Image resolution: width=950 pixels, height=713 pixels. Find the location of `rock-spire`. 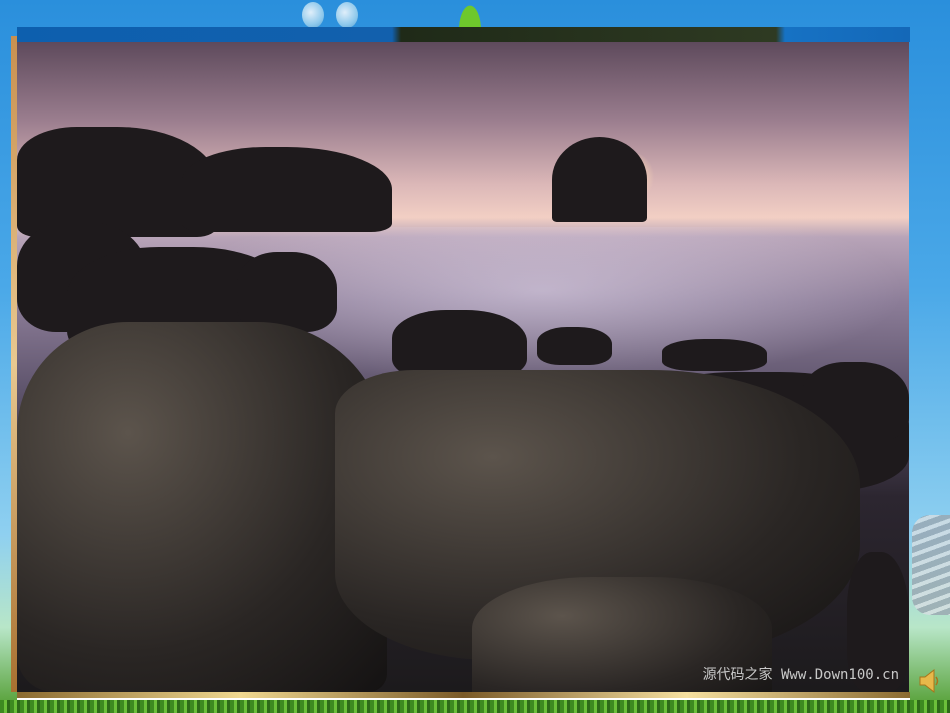

rock-spire is located at coordinates (599, 179).